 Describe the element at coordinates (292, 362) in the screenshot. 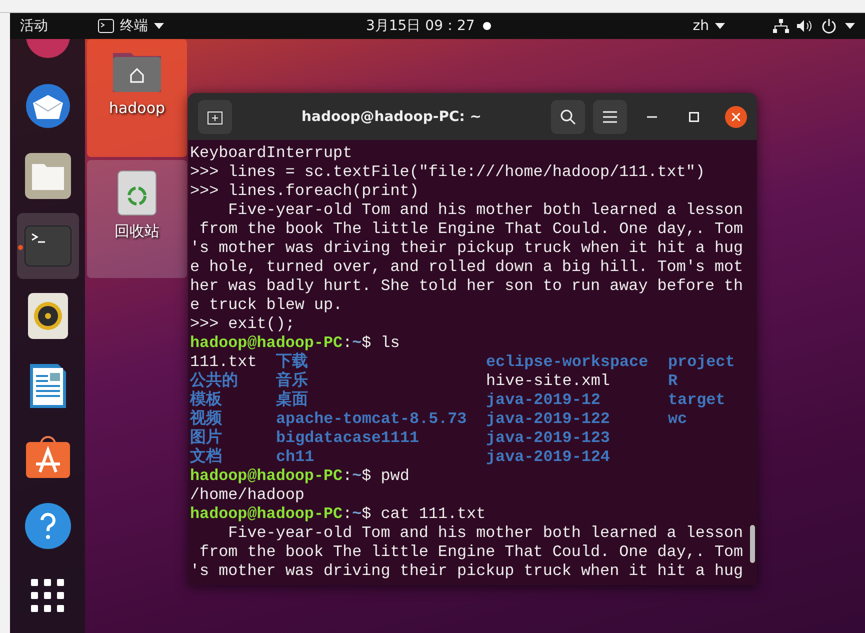

I see `listing-entry: 下载` at that location.